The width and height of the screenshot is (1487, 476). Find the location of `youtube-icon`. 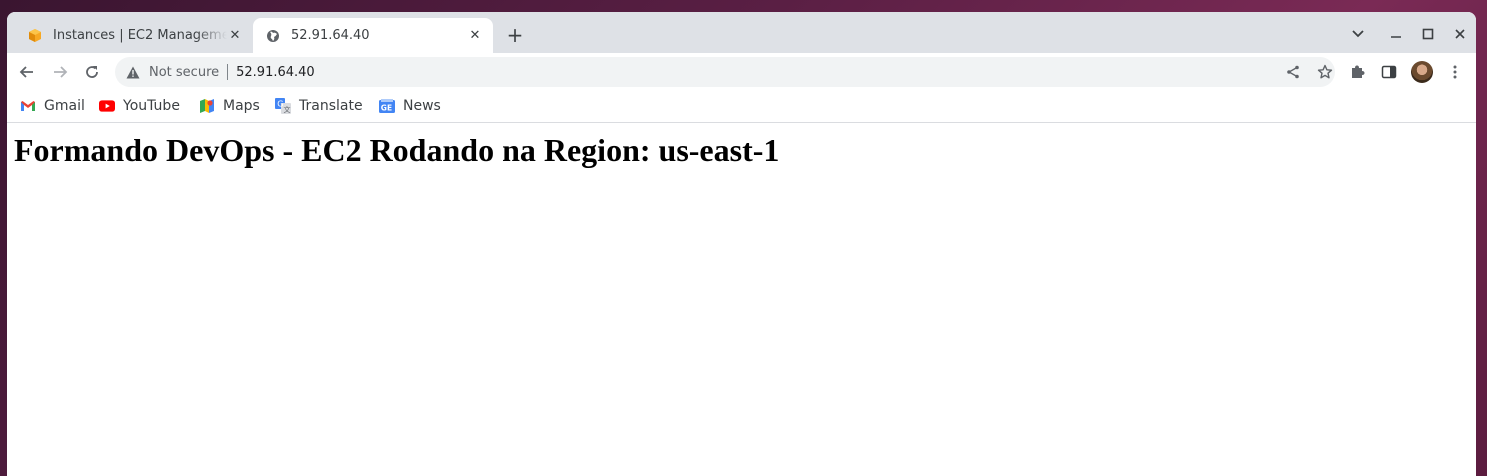

youtube-icon is located at coordinates (107, 106).